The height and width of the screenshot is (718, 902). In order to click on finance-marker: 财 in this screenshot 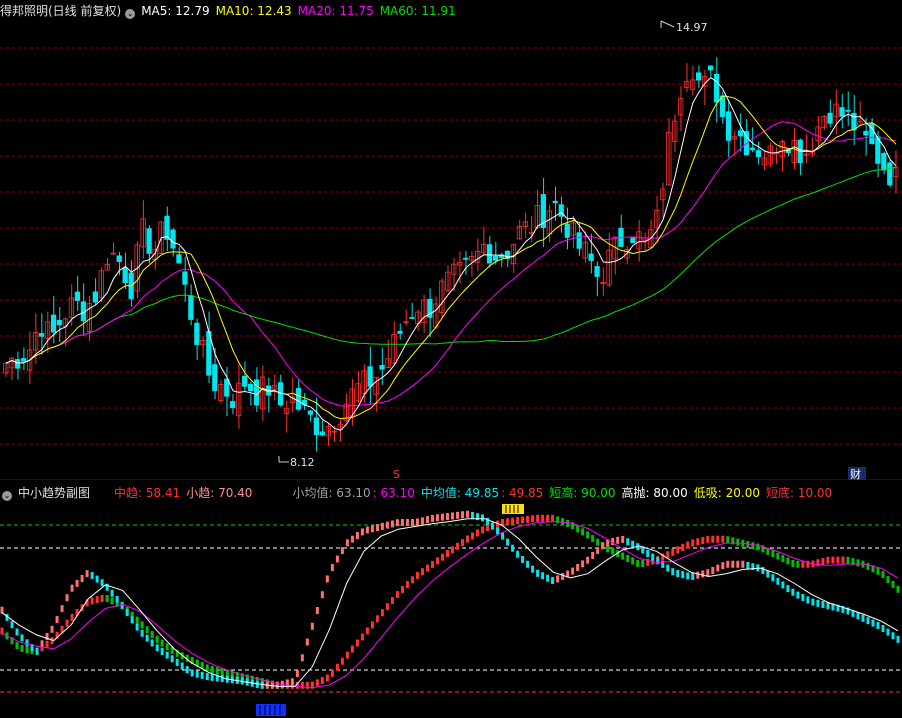, I will do `click(855, 473)`.